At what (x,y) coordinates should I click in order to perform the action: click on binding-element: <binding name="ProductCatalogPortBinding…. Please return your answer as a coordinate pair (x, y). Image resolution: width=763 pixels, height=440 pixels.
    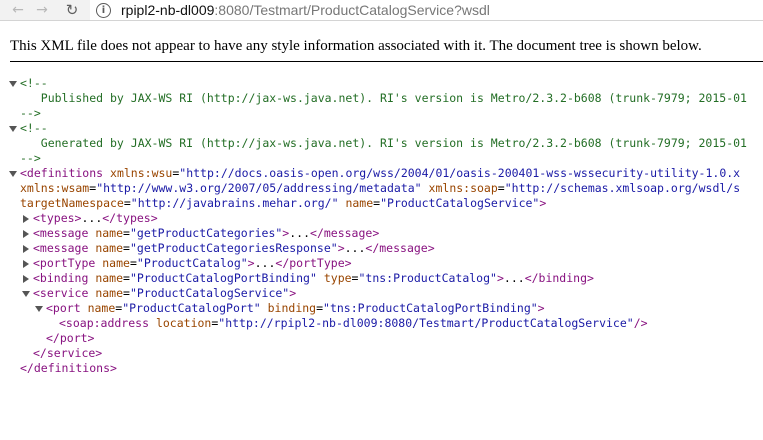
    Looking at the image, I should click on (313, 278).